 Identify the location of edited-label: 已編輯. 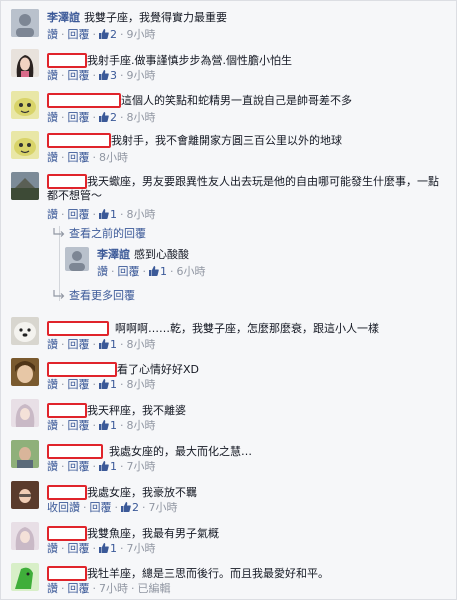
(154, 588).